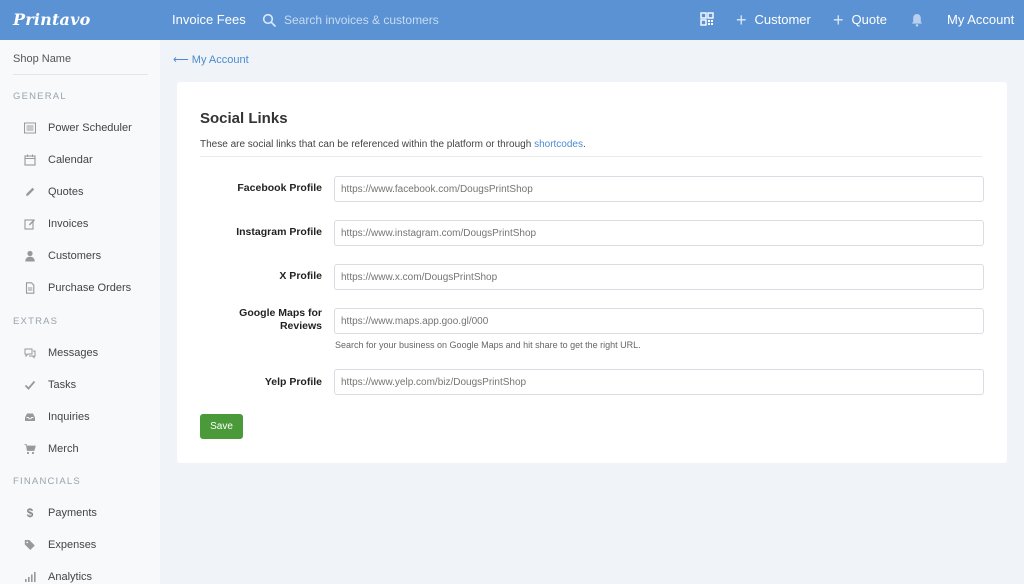 The image size is (1024, 584). What do you see at coordinates (30, 288) in the screenshot?
I see `document-icon` at bounding box center [30, 288].